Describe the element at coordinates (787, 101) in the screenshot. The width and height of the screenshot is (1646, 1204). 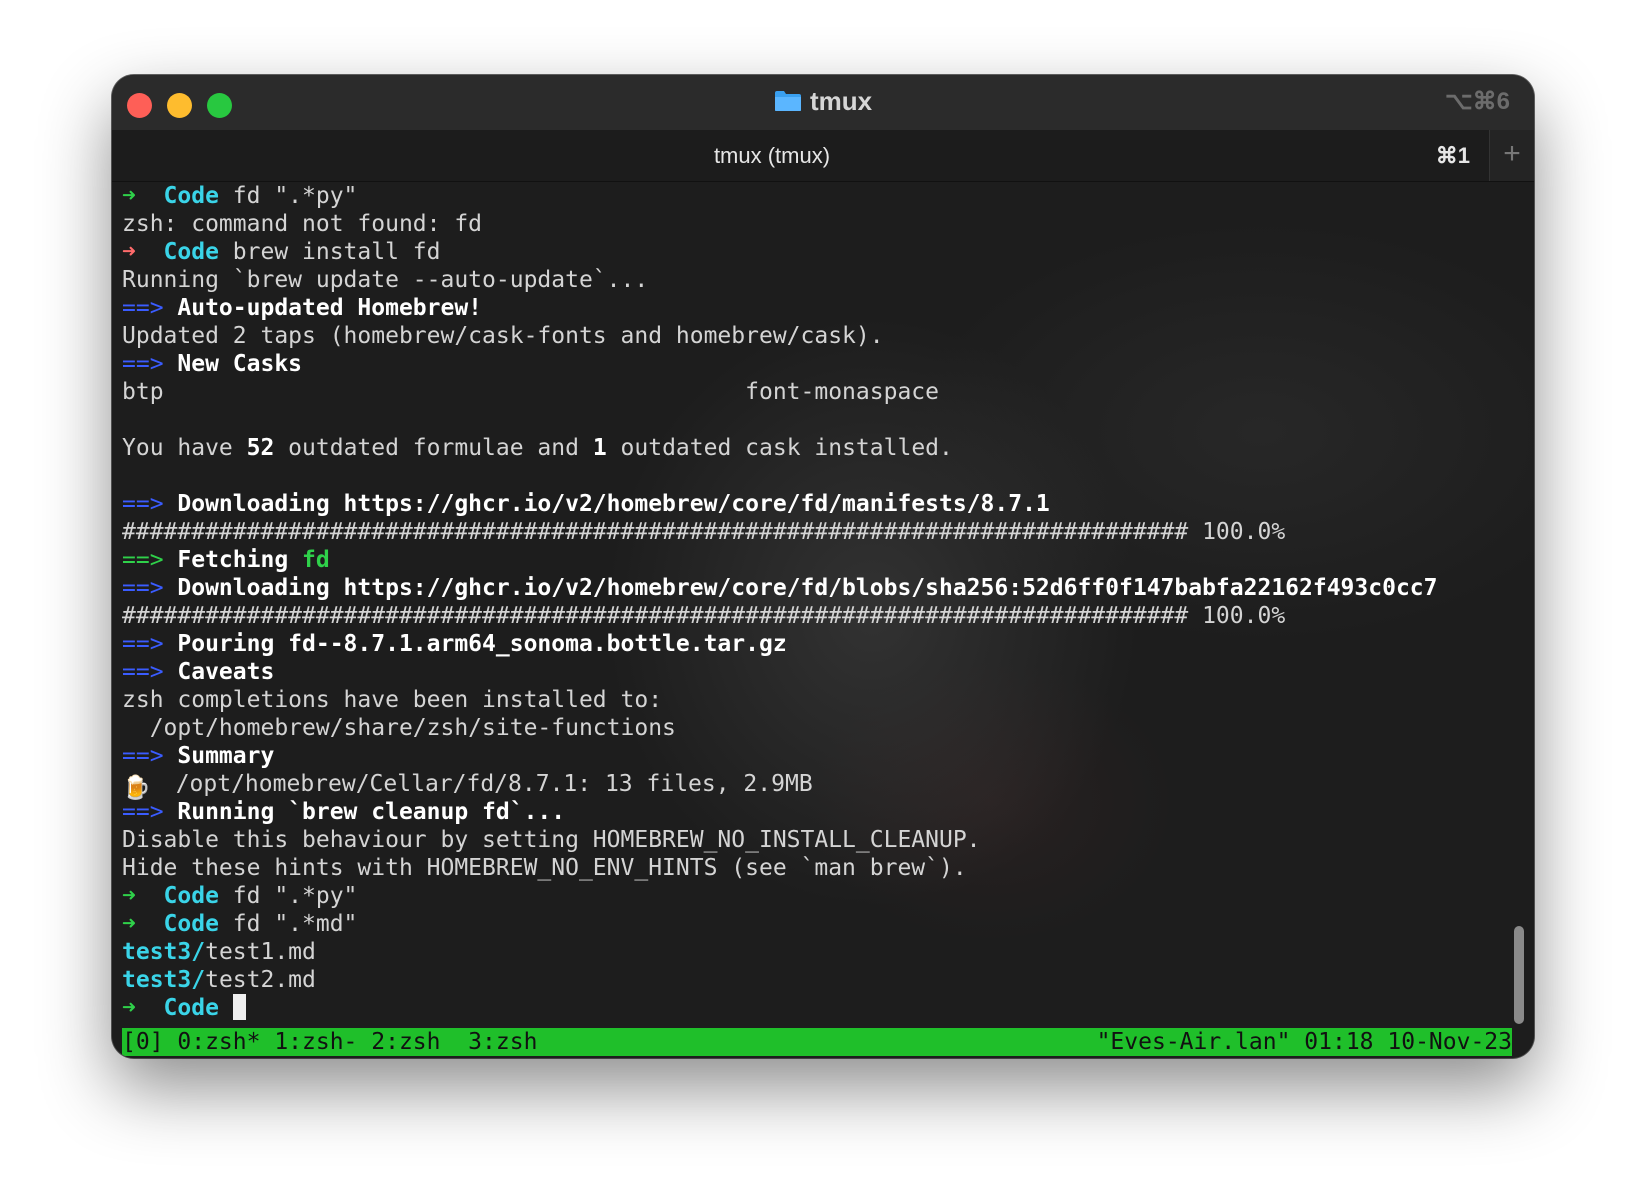
I see `folder-icon` at that location.